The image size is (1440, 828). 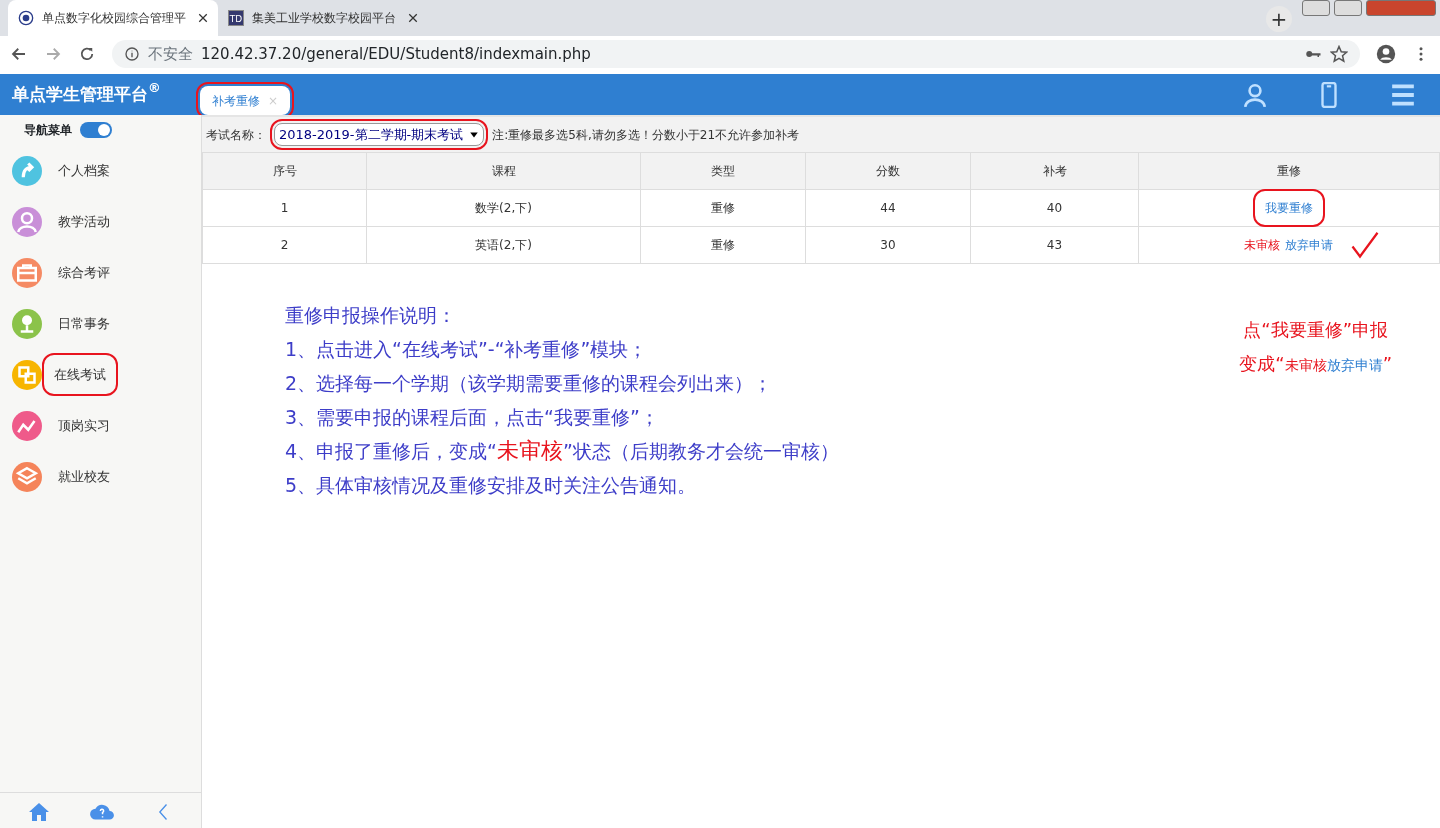 I want to click on tab-title: 单点数字化校园综合管理平, so click(x=114, y=18).